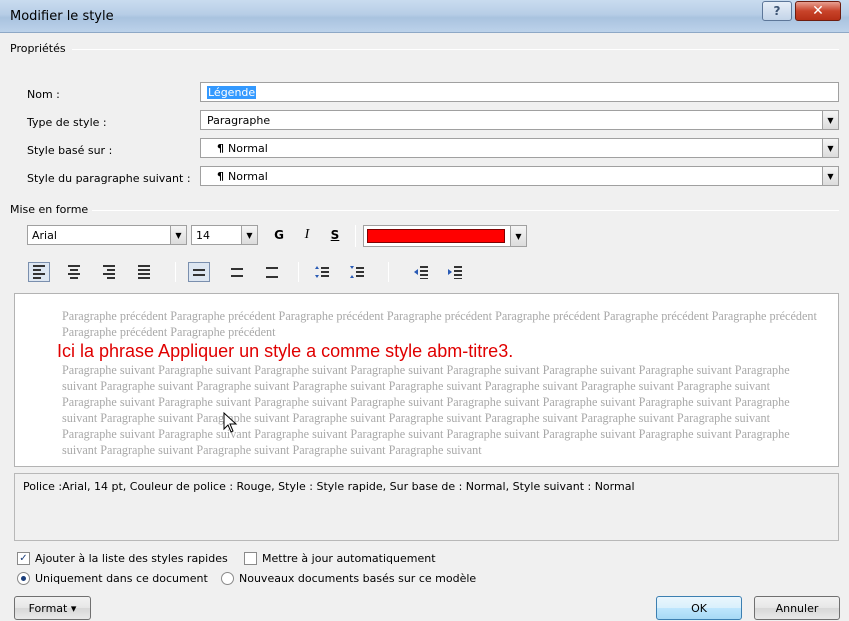 Image resolution: width=849 pixels, height=621 pixels. I want to click on single-spacing-button, so click(199, 272).